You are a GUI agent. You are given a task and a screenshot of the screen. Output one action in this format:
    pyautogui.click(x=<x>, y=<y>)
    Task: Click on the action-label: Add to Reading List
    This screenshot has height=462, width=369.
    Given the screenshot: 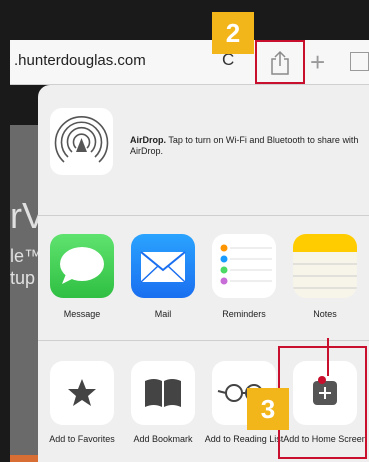 What is the action you would take?
    pyautogui.click(x=244, y=439)
    